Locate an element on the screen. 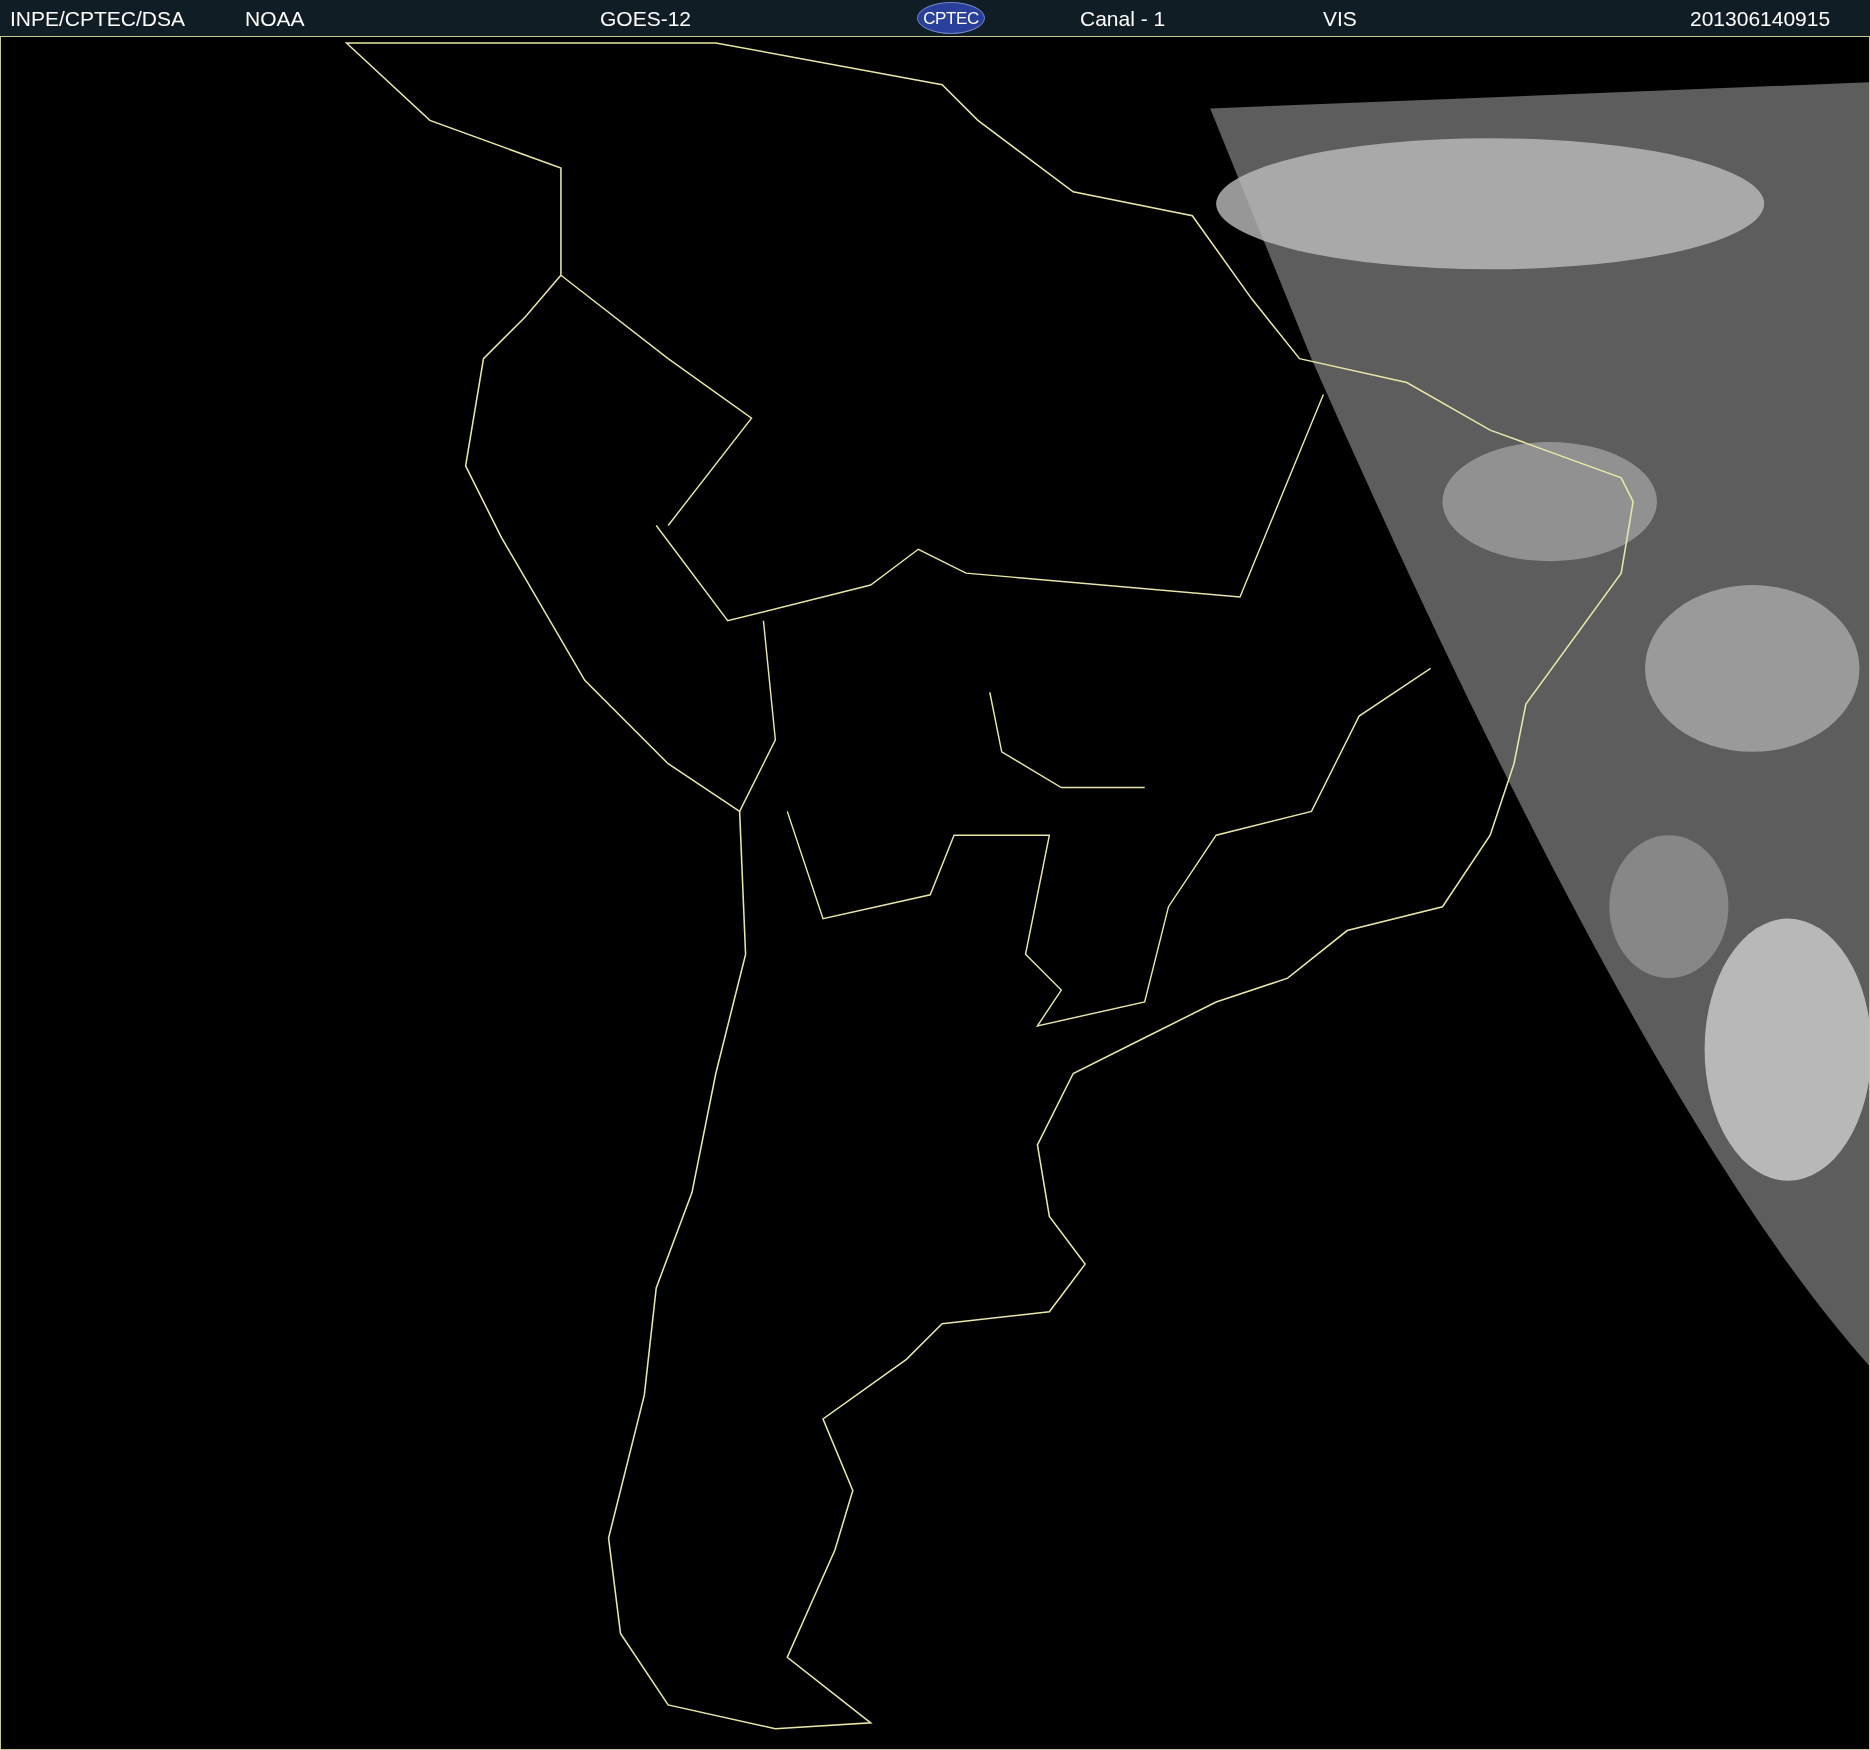  header-label: INPE/CPTEC/DSA is located at coordinates (98, 18).